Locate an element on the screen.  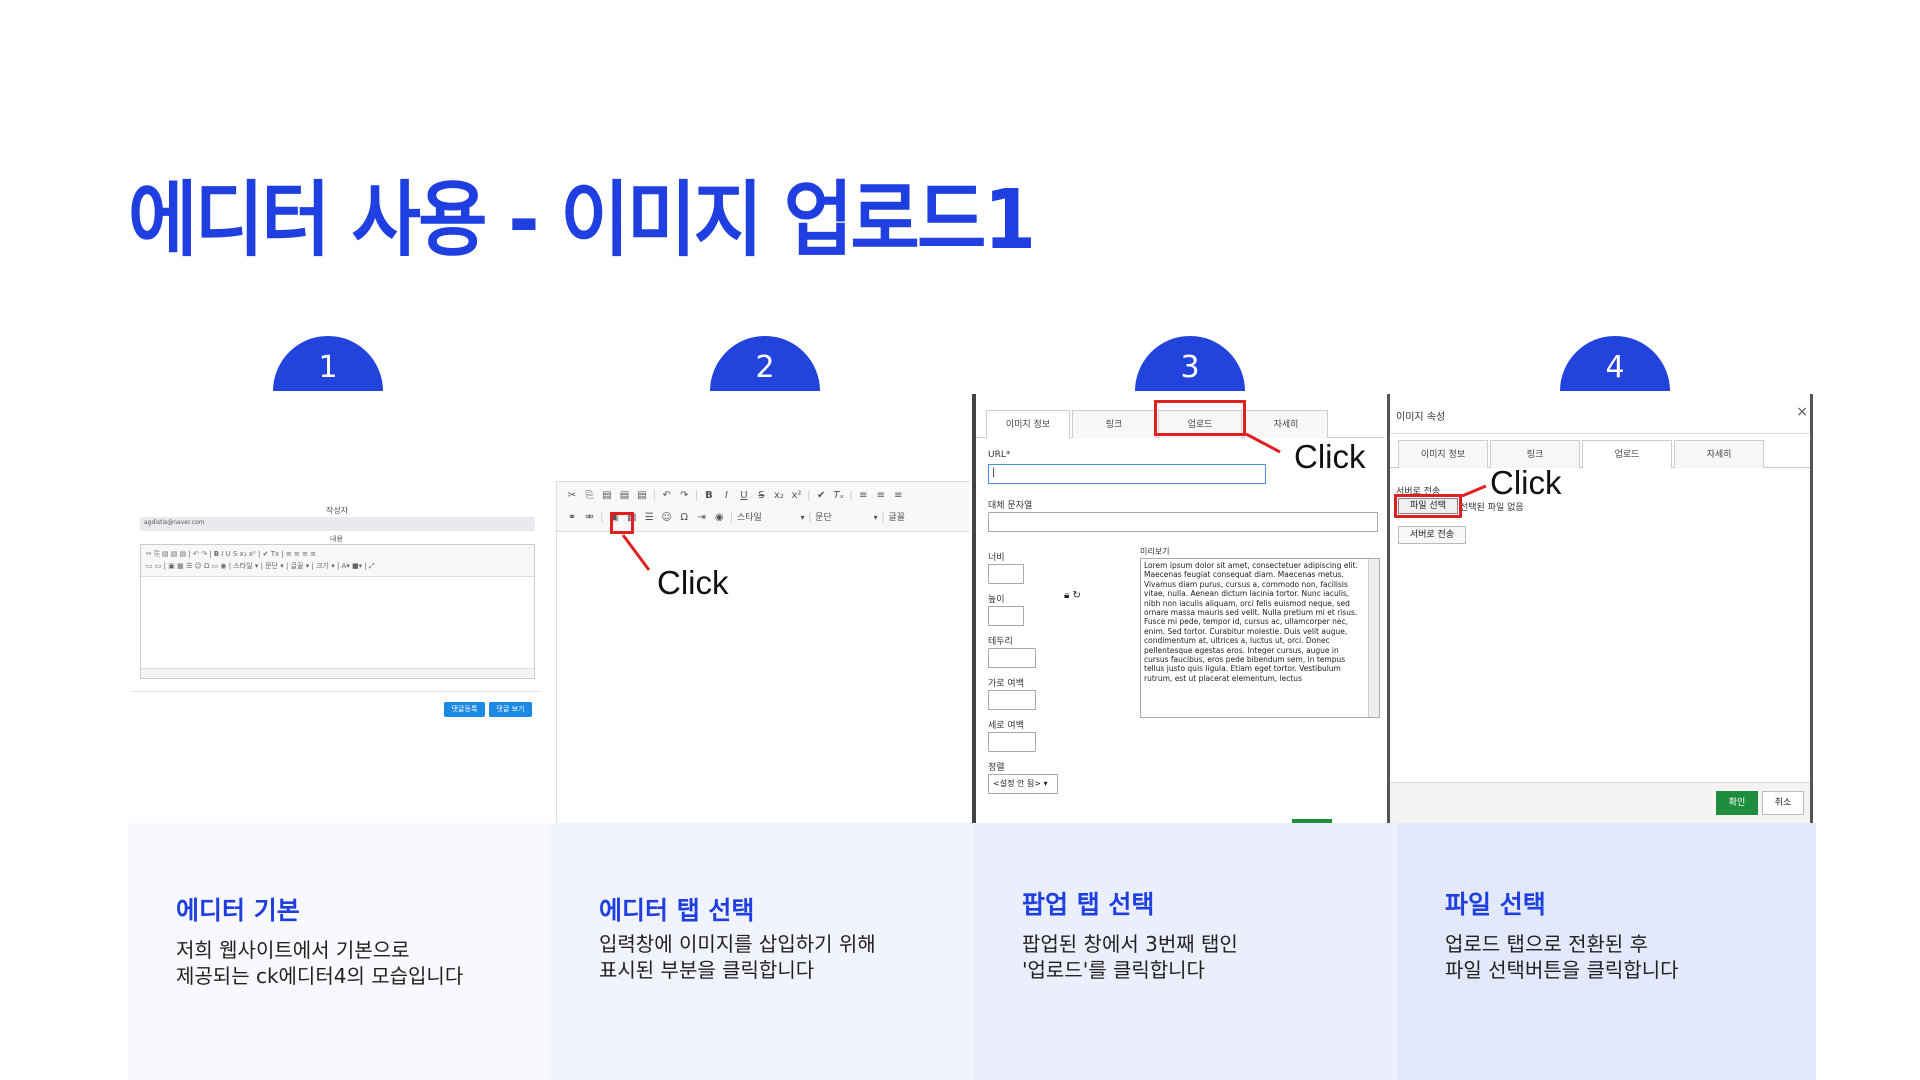
card-desc-line2: 파일 선택버튼을 클릭합니다 is located at coordinates (1562, 970).